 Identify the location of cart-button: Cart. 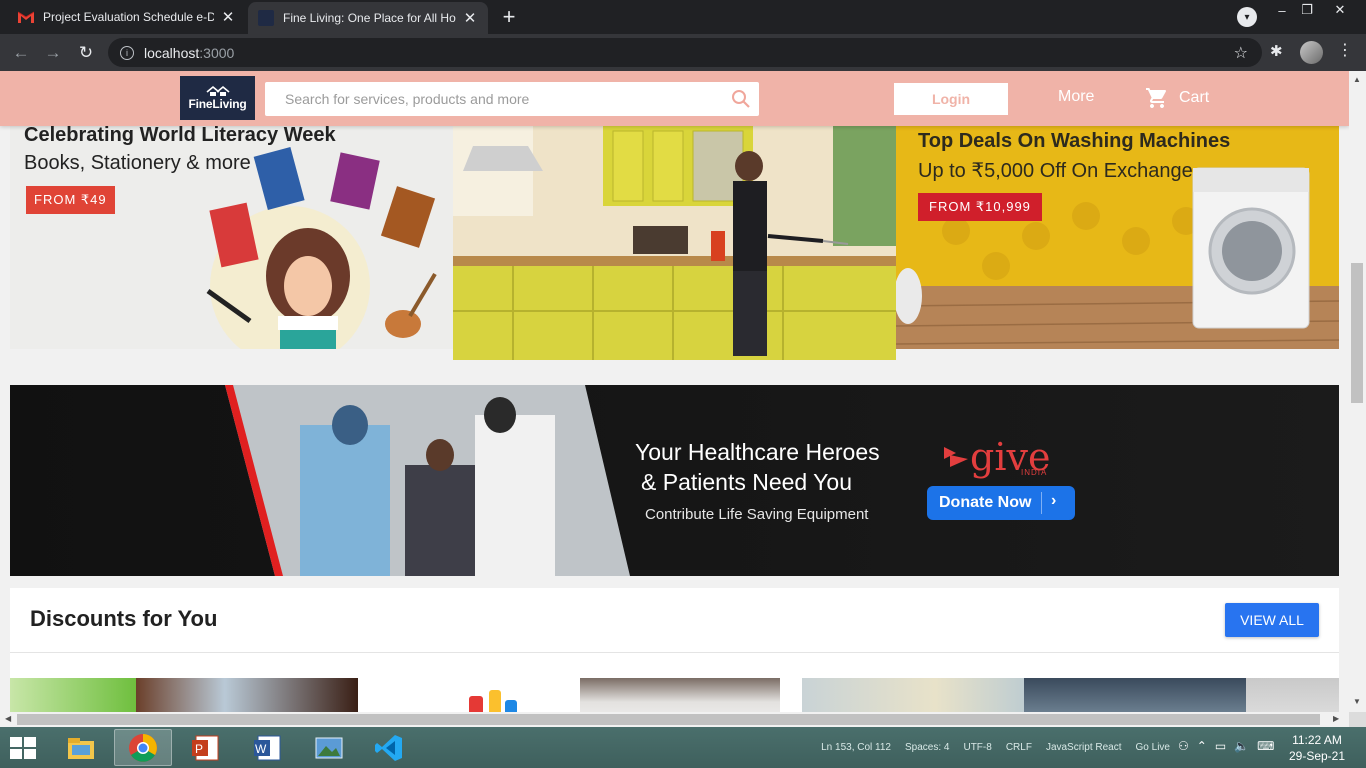
(1177, 98).